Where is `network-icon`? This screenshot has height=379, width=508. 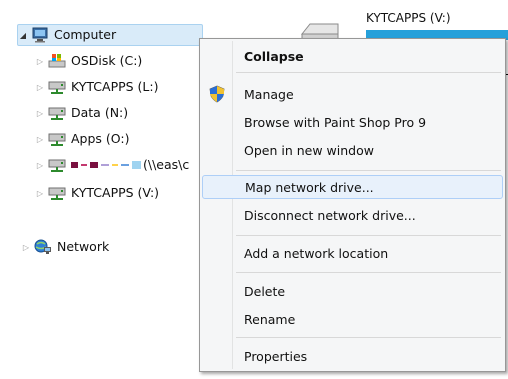
network-icon is located at coordinates (43, 247).